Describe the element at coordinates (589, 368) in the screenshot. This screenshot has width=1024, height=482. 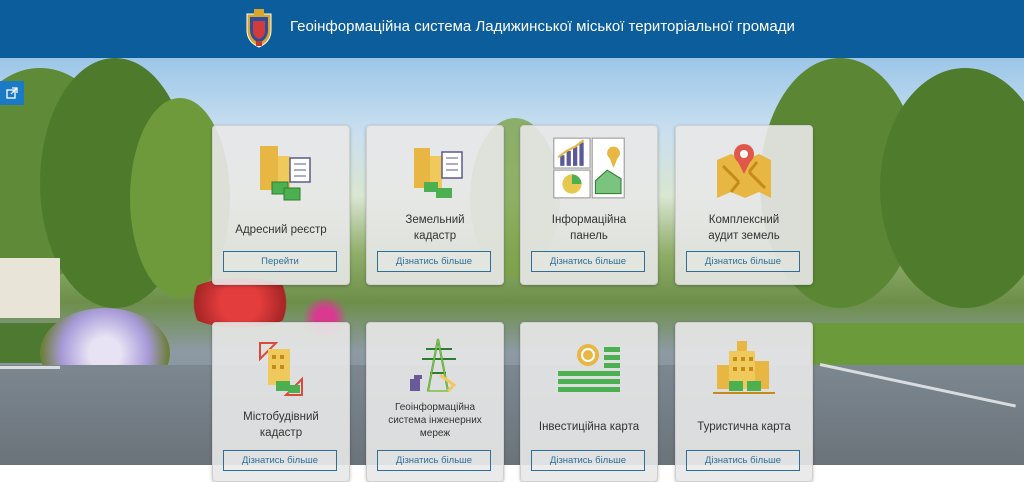
I see `coin-stack-icon` at that location.